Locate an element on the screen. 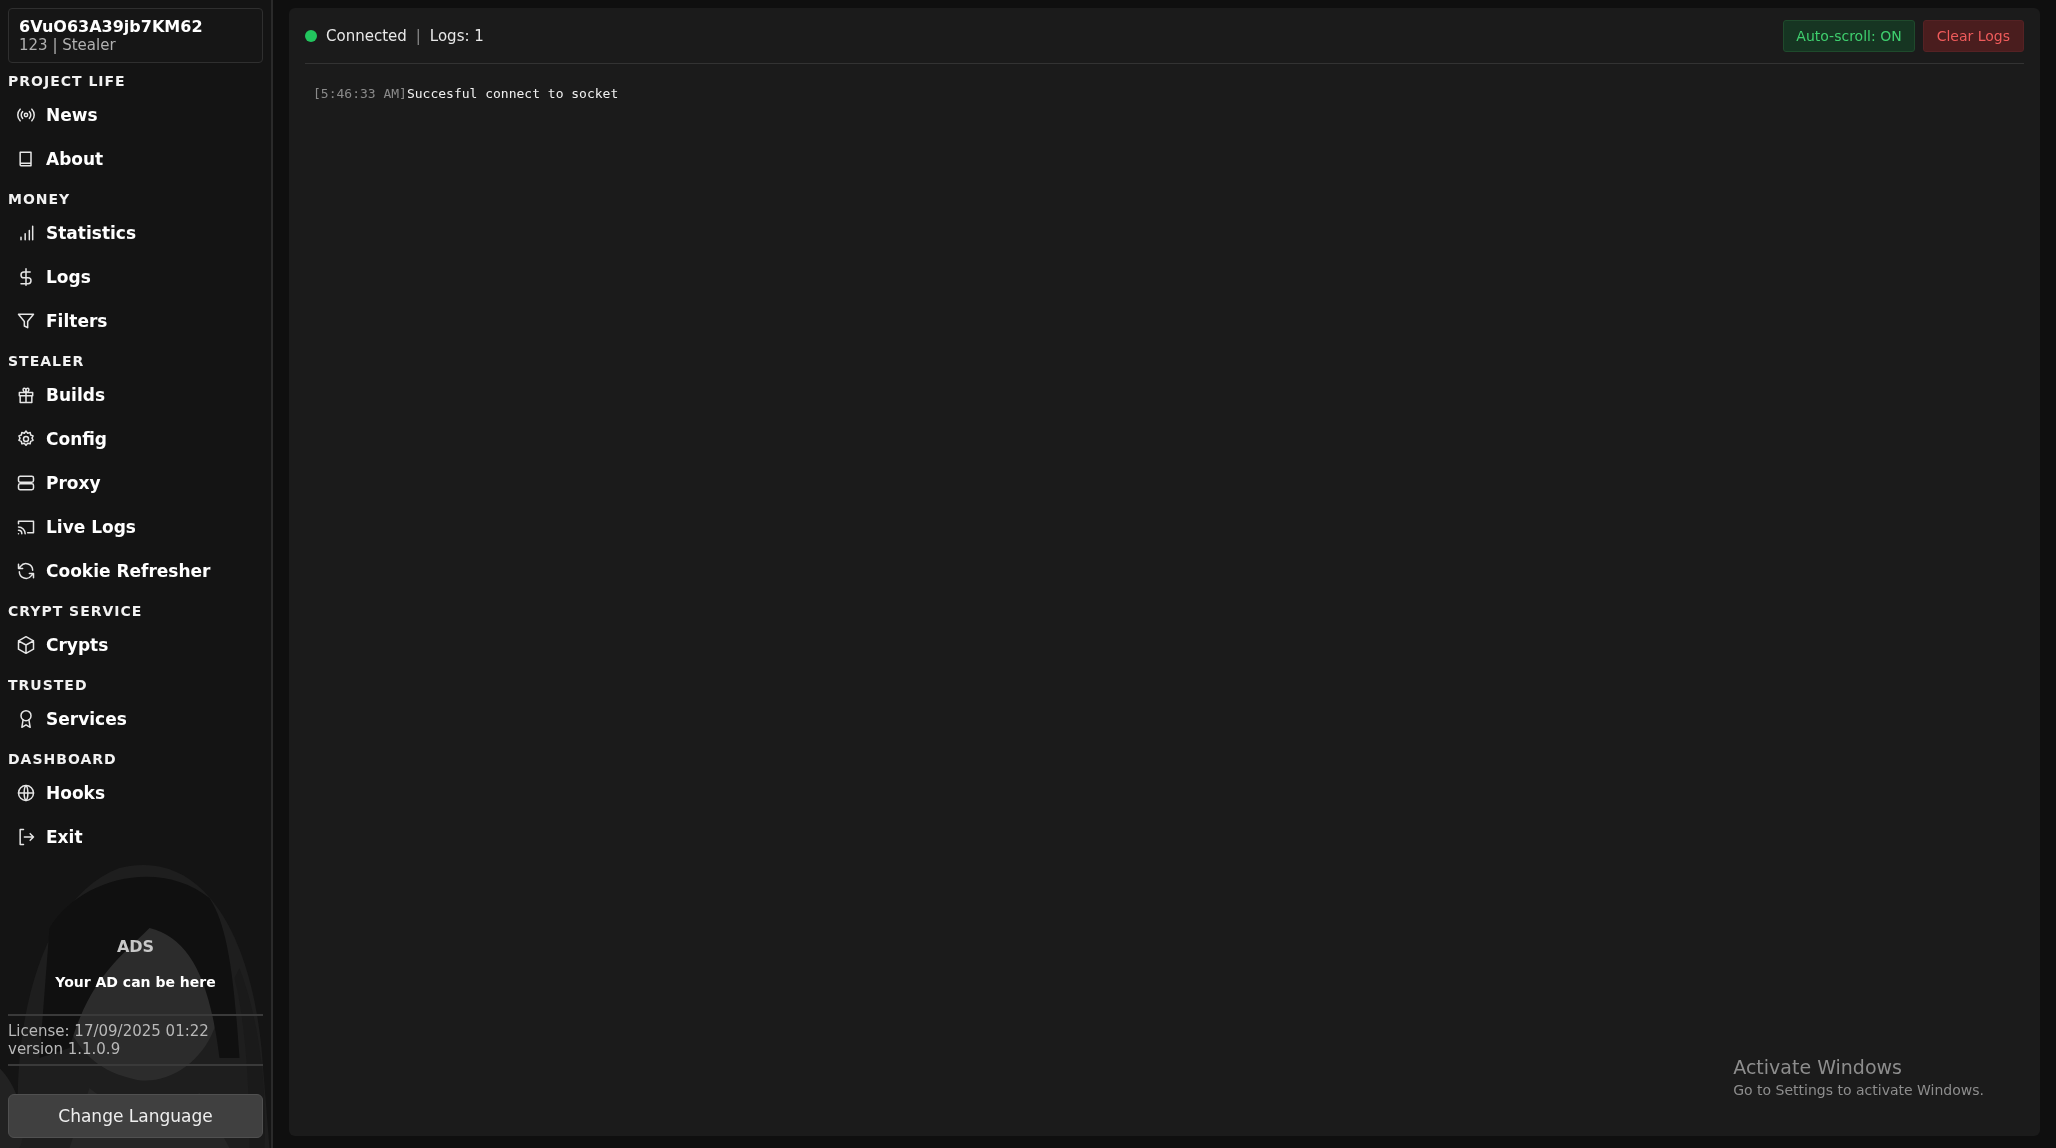 This screenshot has width=2056, height=1148. nav-item: Exit is located at coordinates (49, 837).